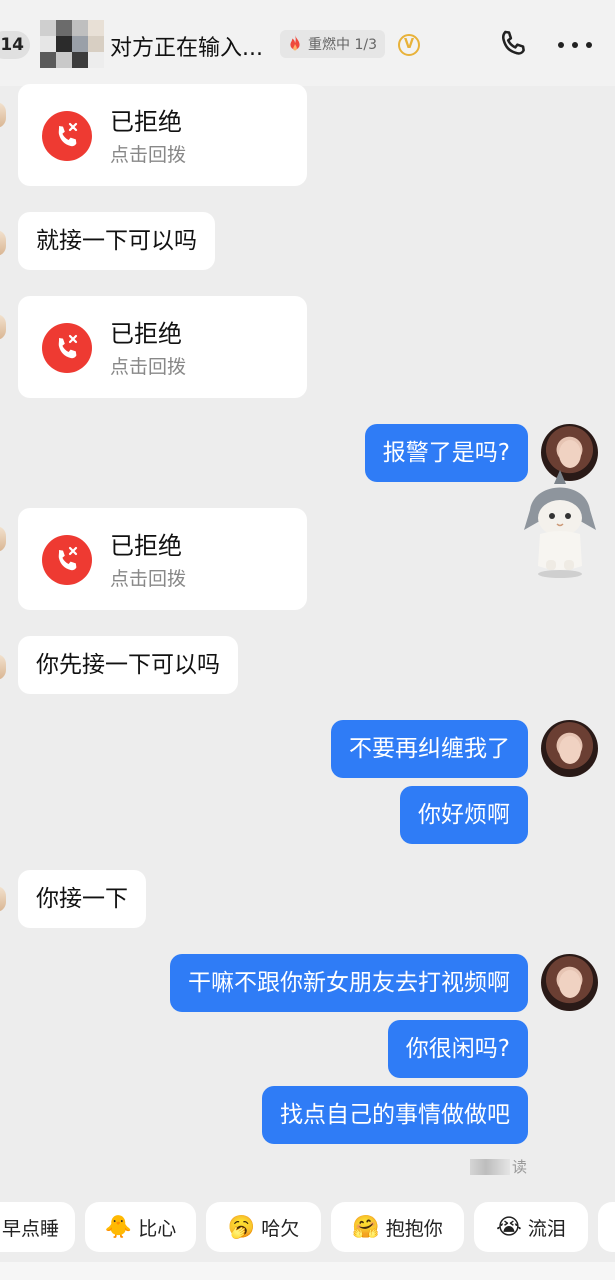 Image resolution: width=615 pixels, height=1280 pixels. What do you see at coordinates (395, 1115) in the screenshot?
I see `message-bubble-outgoing: 找点自己的事情做做吧` at bounding box center [395, 1115].